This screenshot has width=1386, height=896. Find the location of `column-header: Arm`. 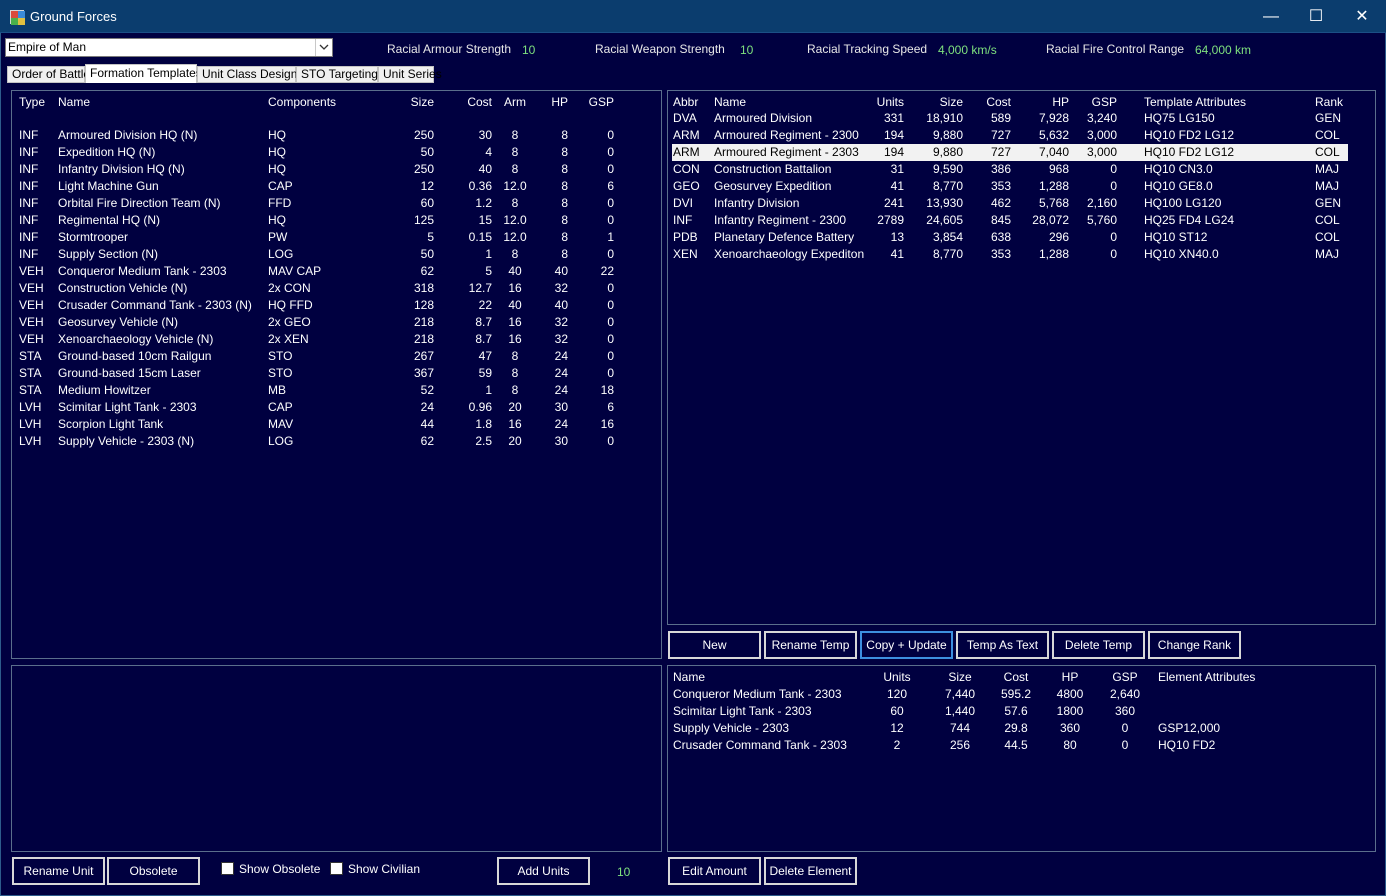

column-header: Arm is located at coordinates (515, 102).